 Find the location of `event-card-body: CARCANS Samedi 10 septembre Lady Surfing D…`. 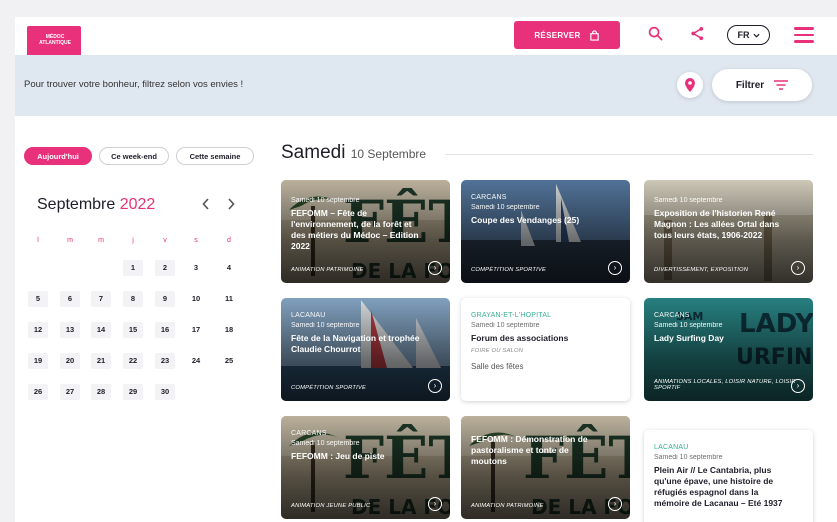

event-card-body: CARCANS Samedi 10 septembre Lady Surfing D… is located at coordinates (721, 328).